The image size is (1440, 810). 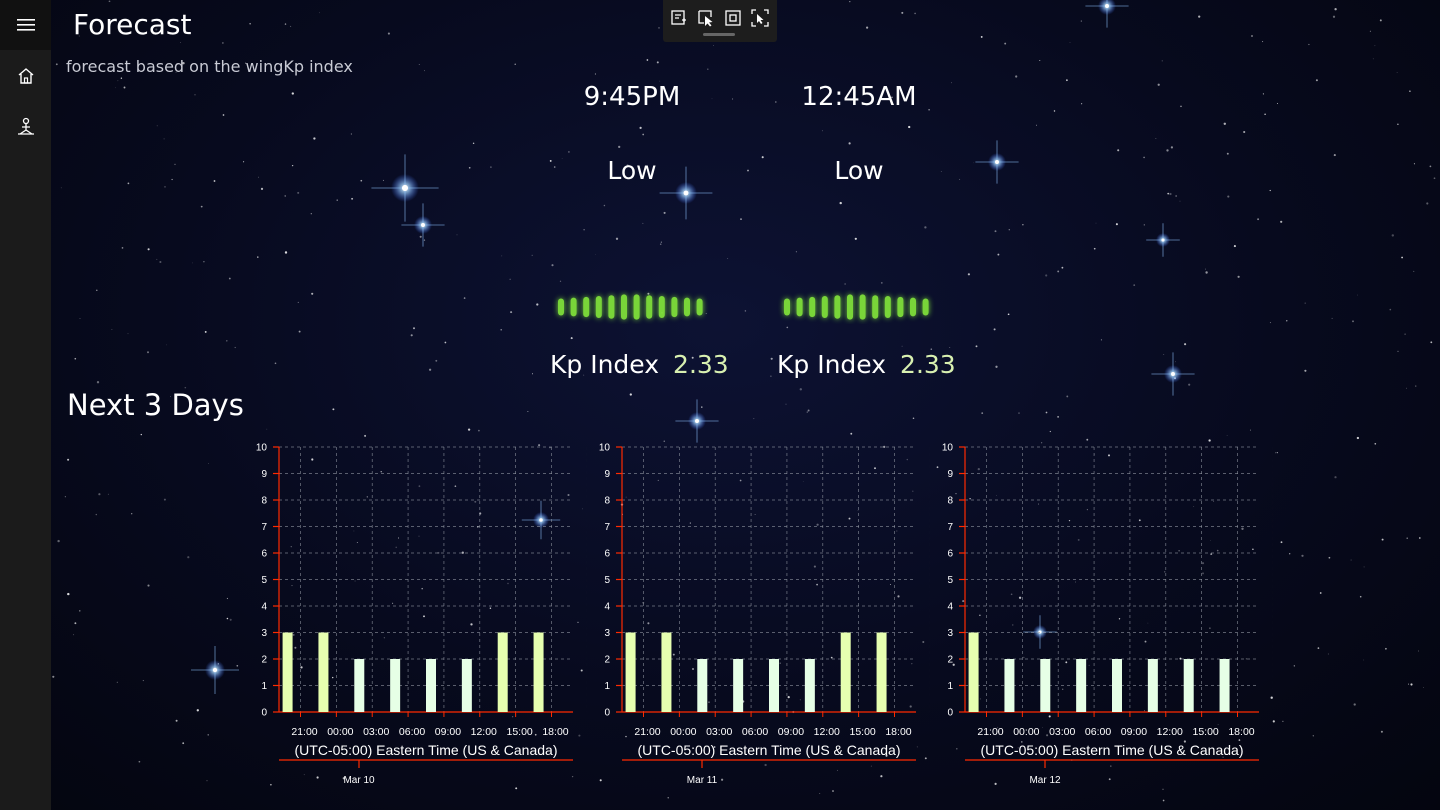 What do you see at coordinates (720, 21) in the screenshot?
I see `debug-toolbar` at bounding box center [720, 21].